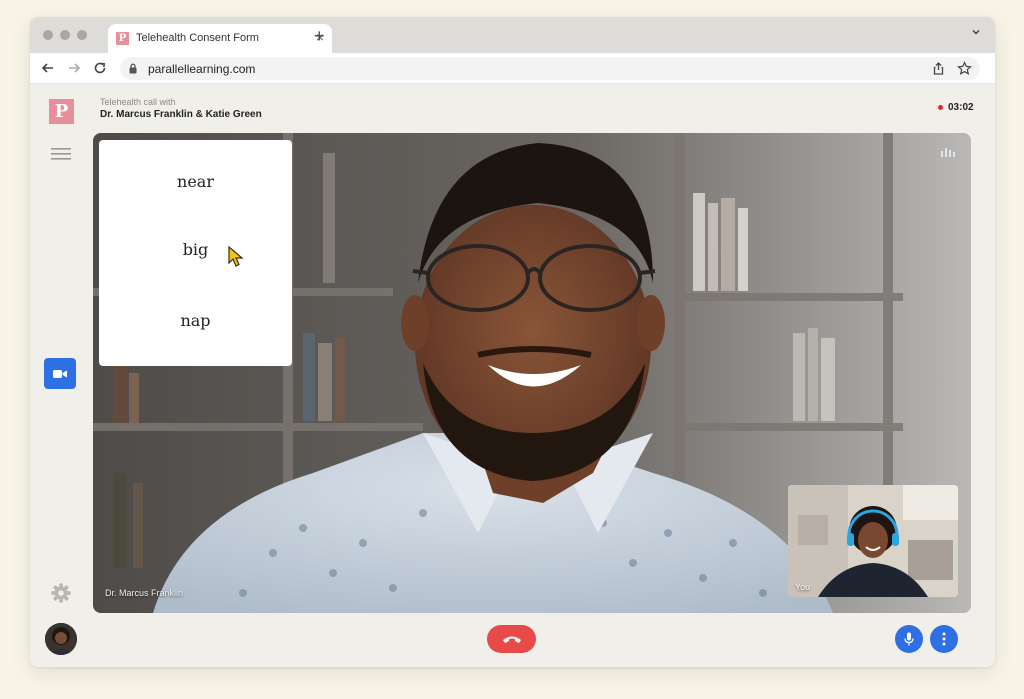 The image size is (1024, 699). I want to click on call-participants: Dr. Marcus Franklin & Katie Green, so click(181, 114).